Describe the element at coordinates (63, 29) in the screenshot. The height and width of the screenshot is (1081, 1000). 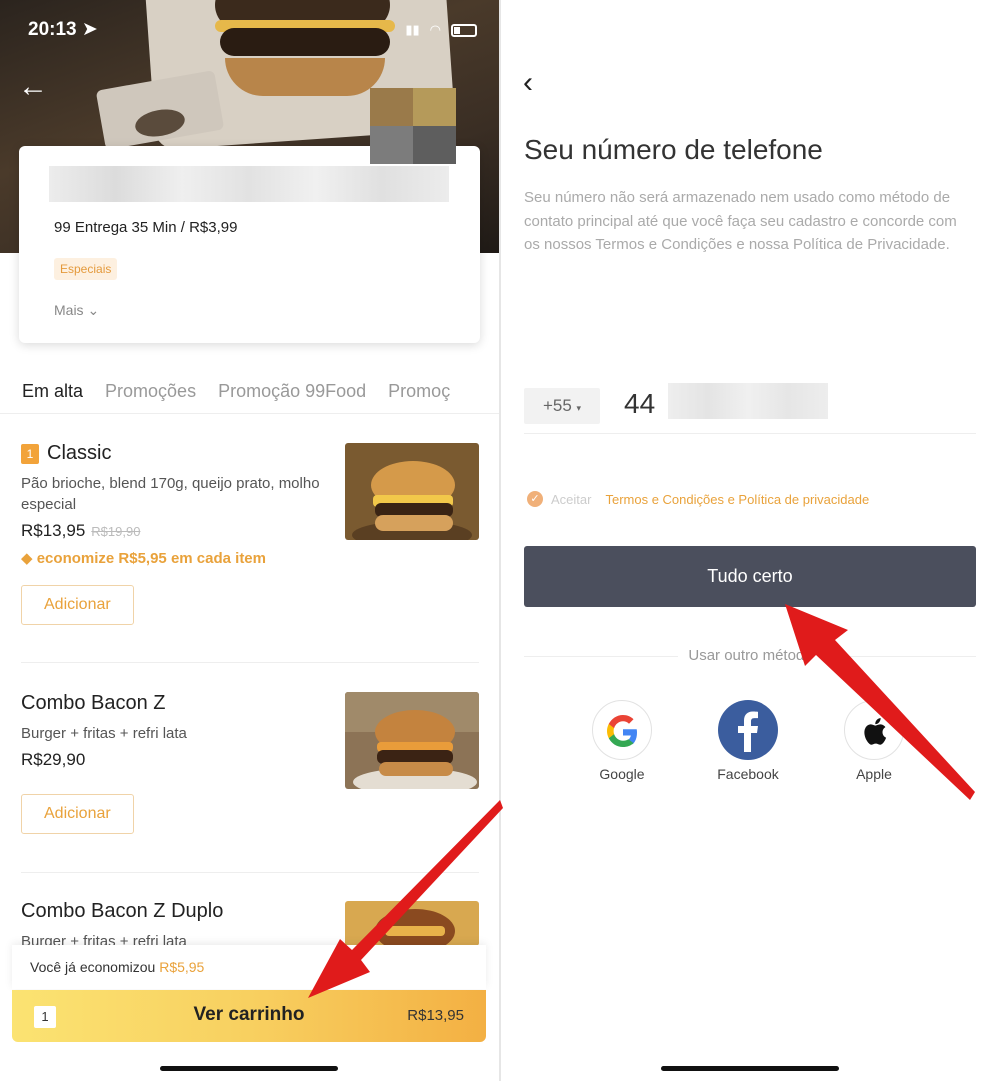
I see `status-time: 20:13 ➤` at that location.